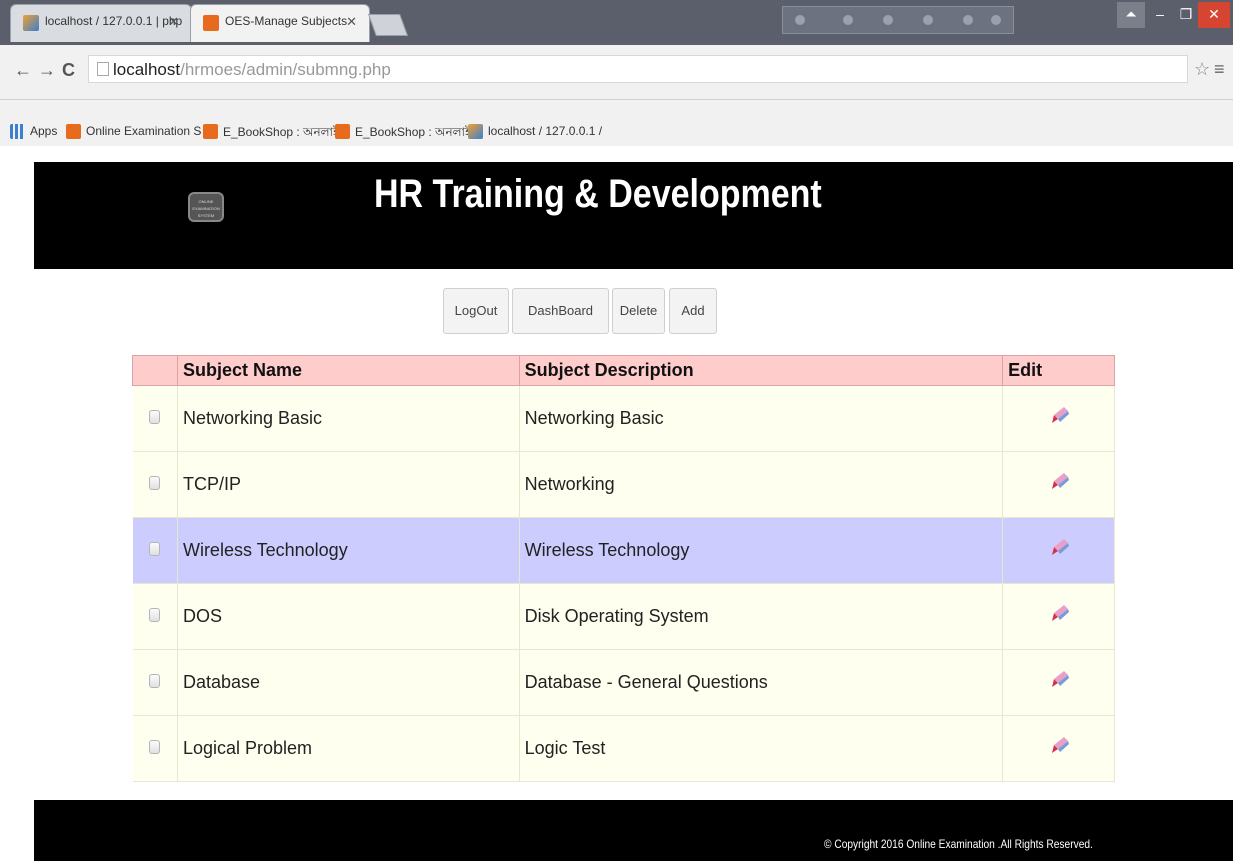 Image resolution: width=1233 pixels, height=861 pixels. I want to click on close-window-button: ✕, so click(1214, 15).